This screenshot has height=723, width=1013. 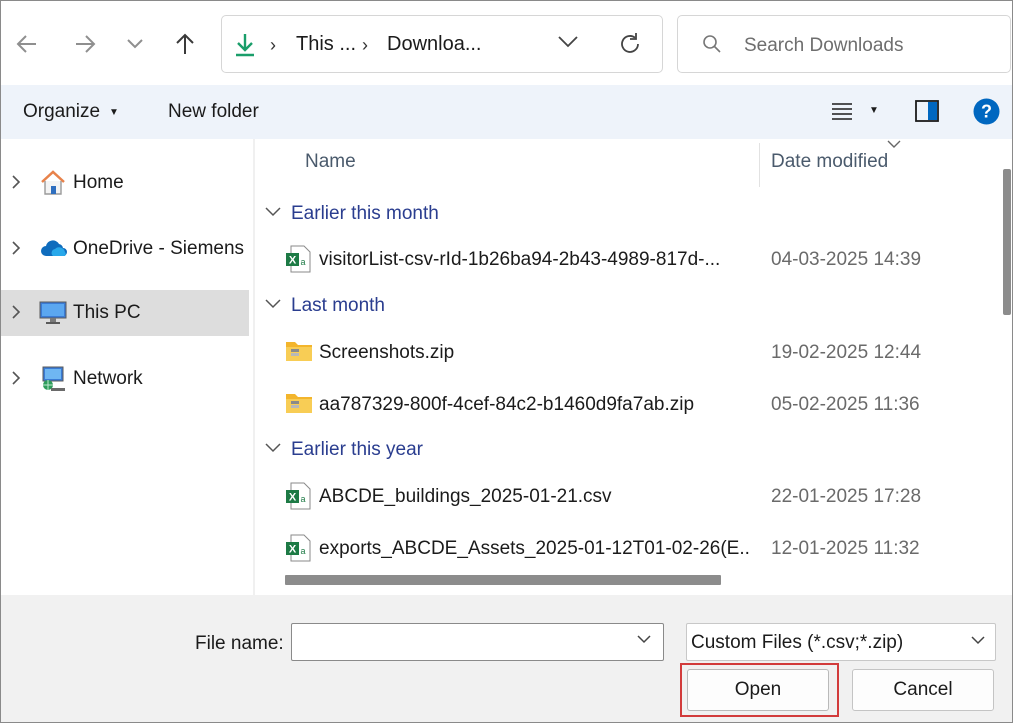 I want to click on nav-item-network: Network, so click(x=125, y=379).